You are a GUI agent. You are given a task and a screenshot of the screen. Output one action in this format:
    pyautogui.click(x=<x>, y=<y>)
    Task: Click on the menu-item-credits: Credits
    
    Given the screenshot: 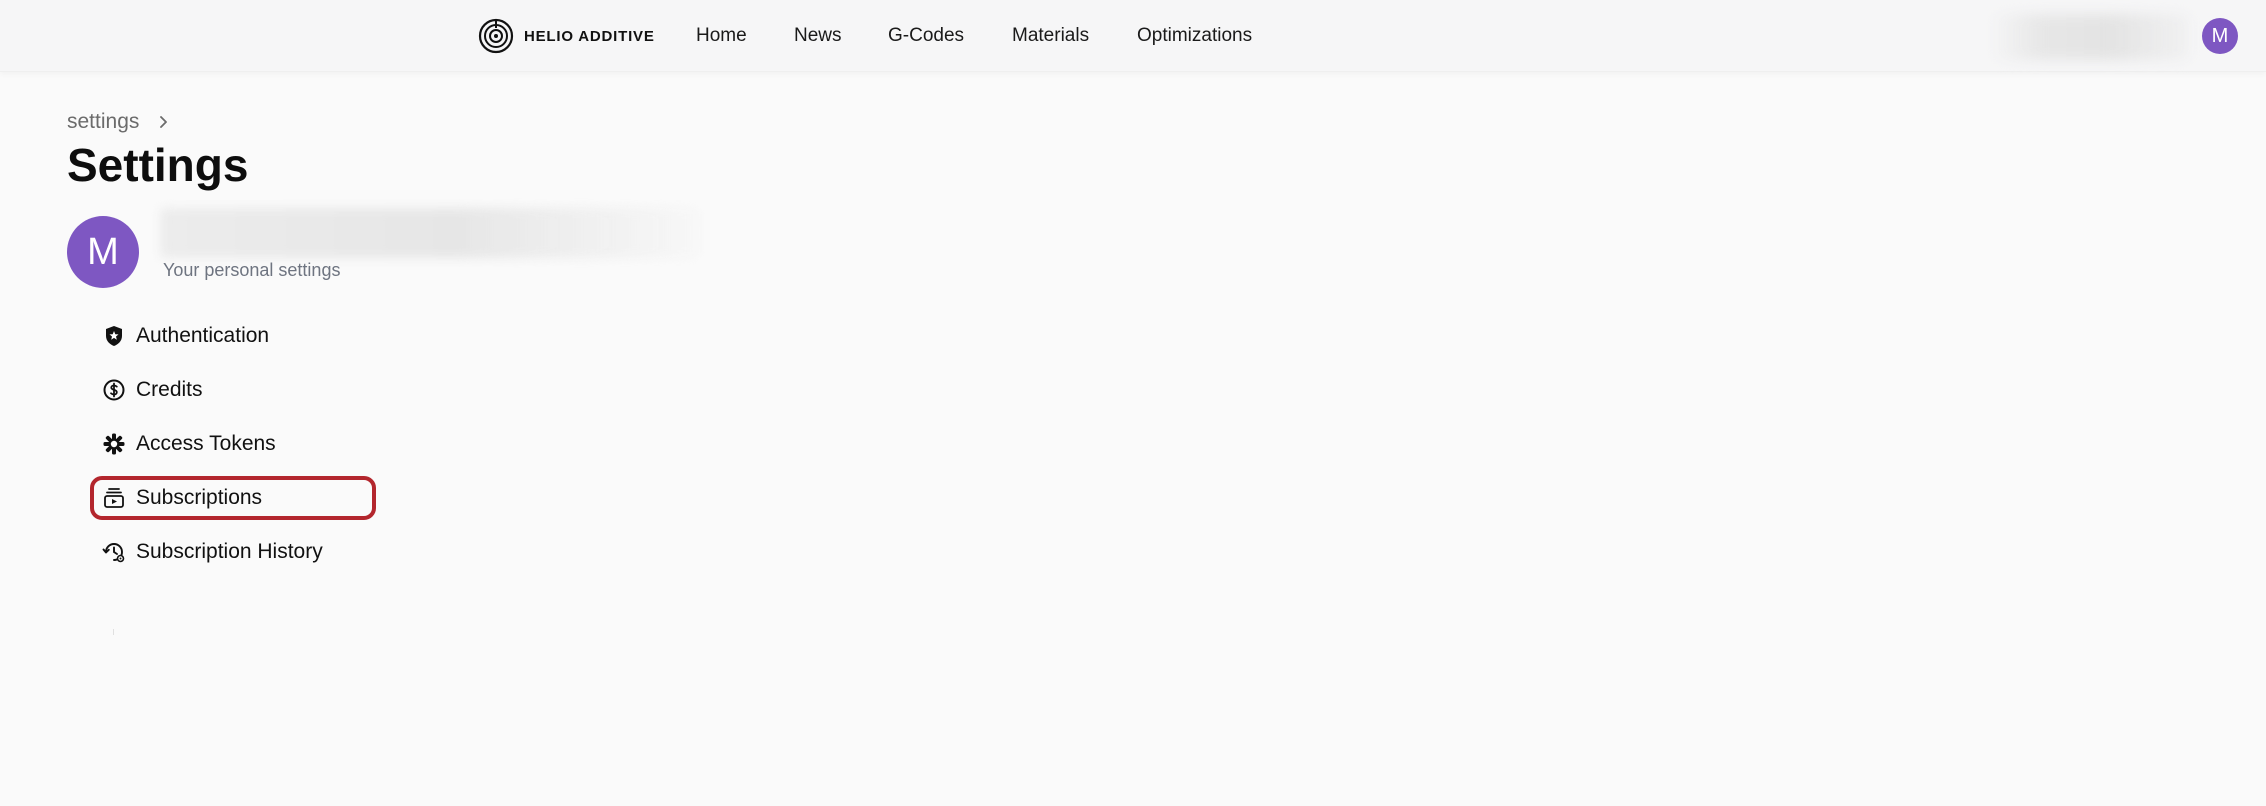 What is the action you would take?
    pyautogui.click(x=233, y=390)
    